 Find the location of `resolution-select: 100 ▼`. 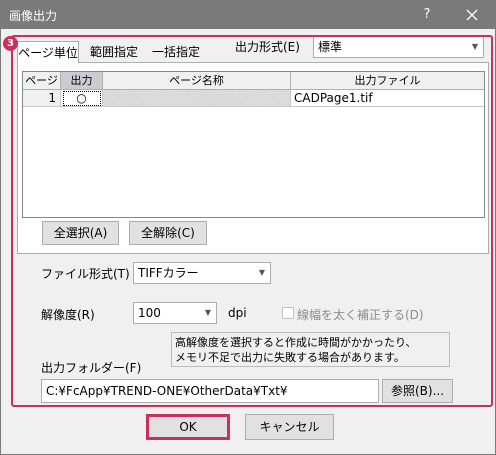

resolution-select: 100 ▼ is located at coordinates (175, 313).